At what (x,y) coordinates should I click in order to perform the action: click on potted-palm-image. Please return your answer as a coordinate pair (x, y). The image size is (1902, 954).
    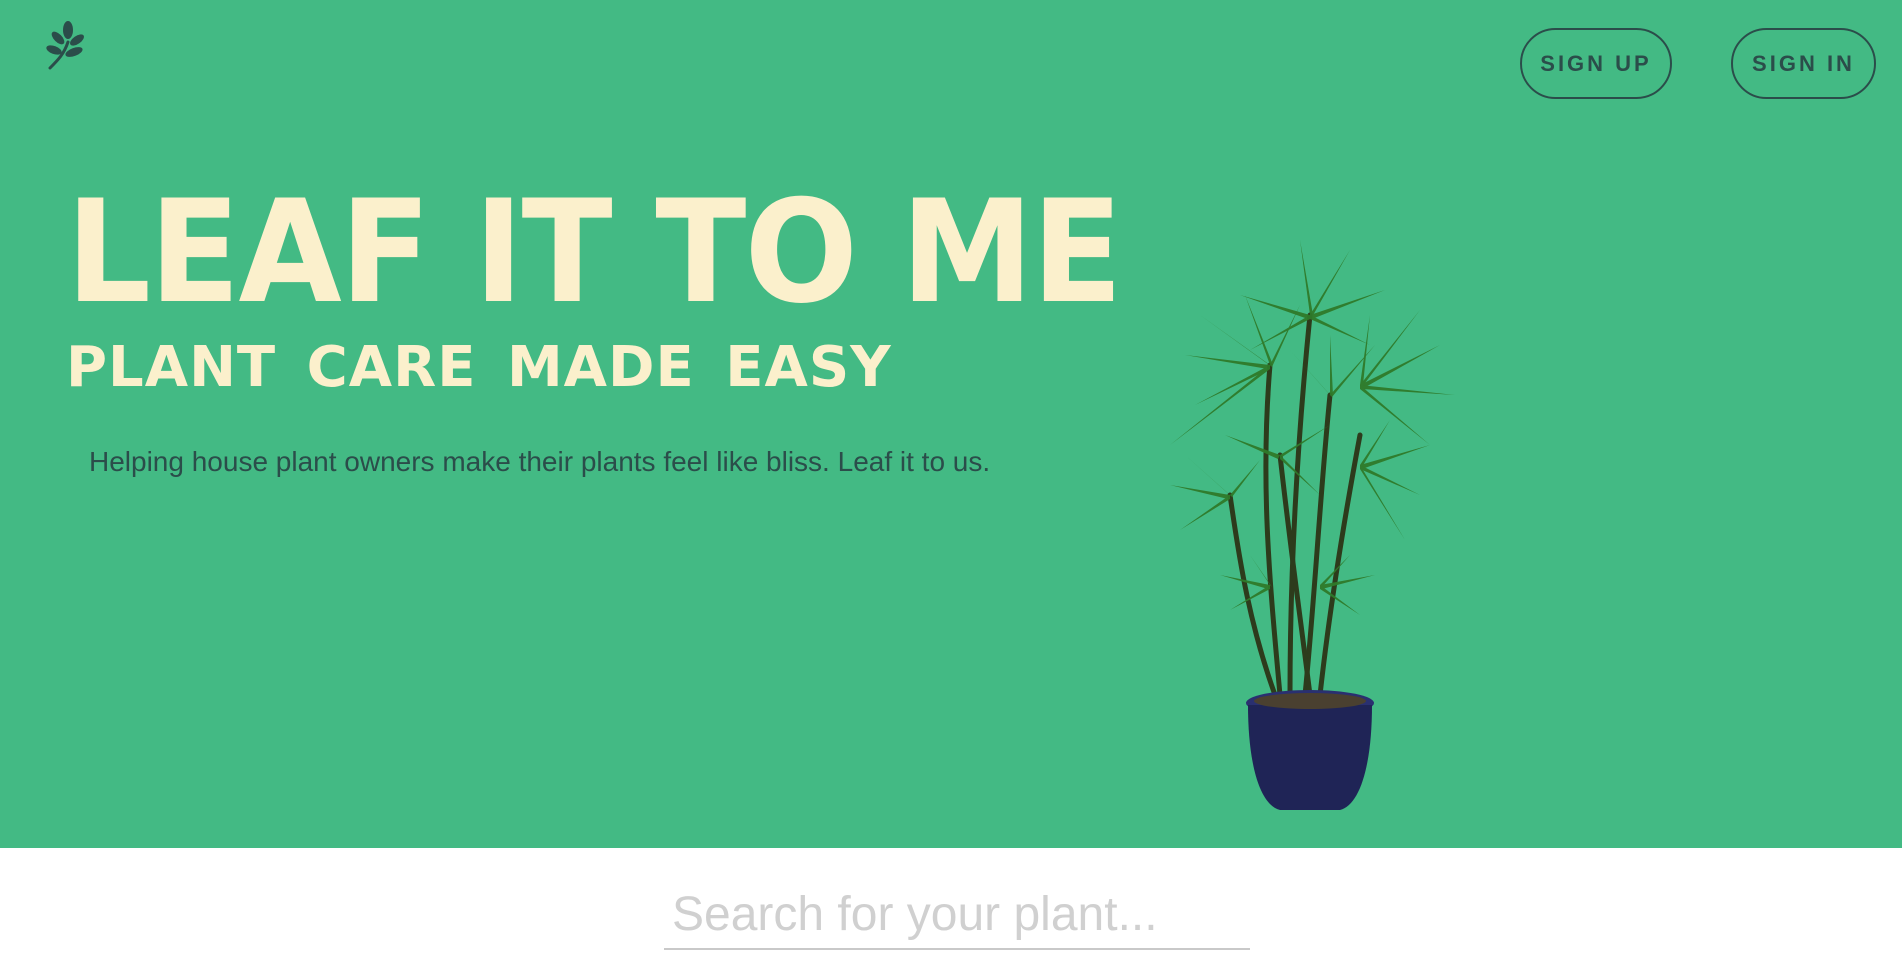
    Looking at the image, I should click on (1310, 490).